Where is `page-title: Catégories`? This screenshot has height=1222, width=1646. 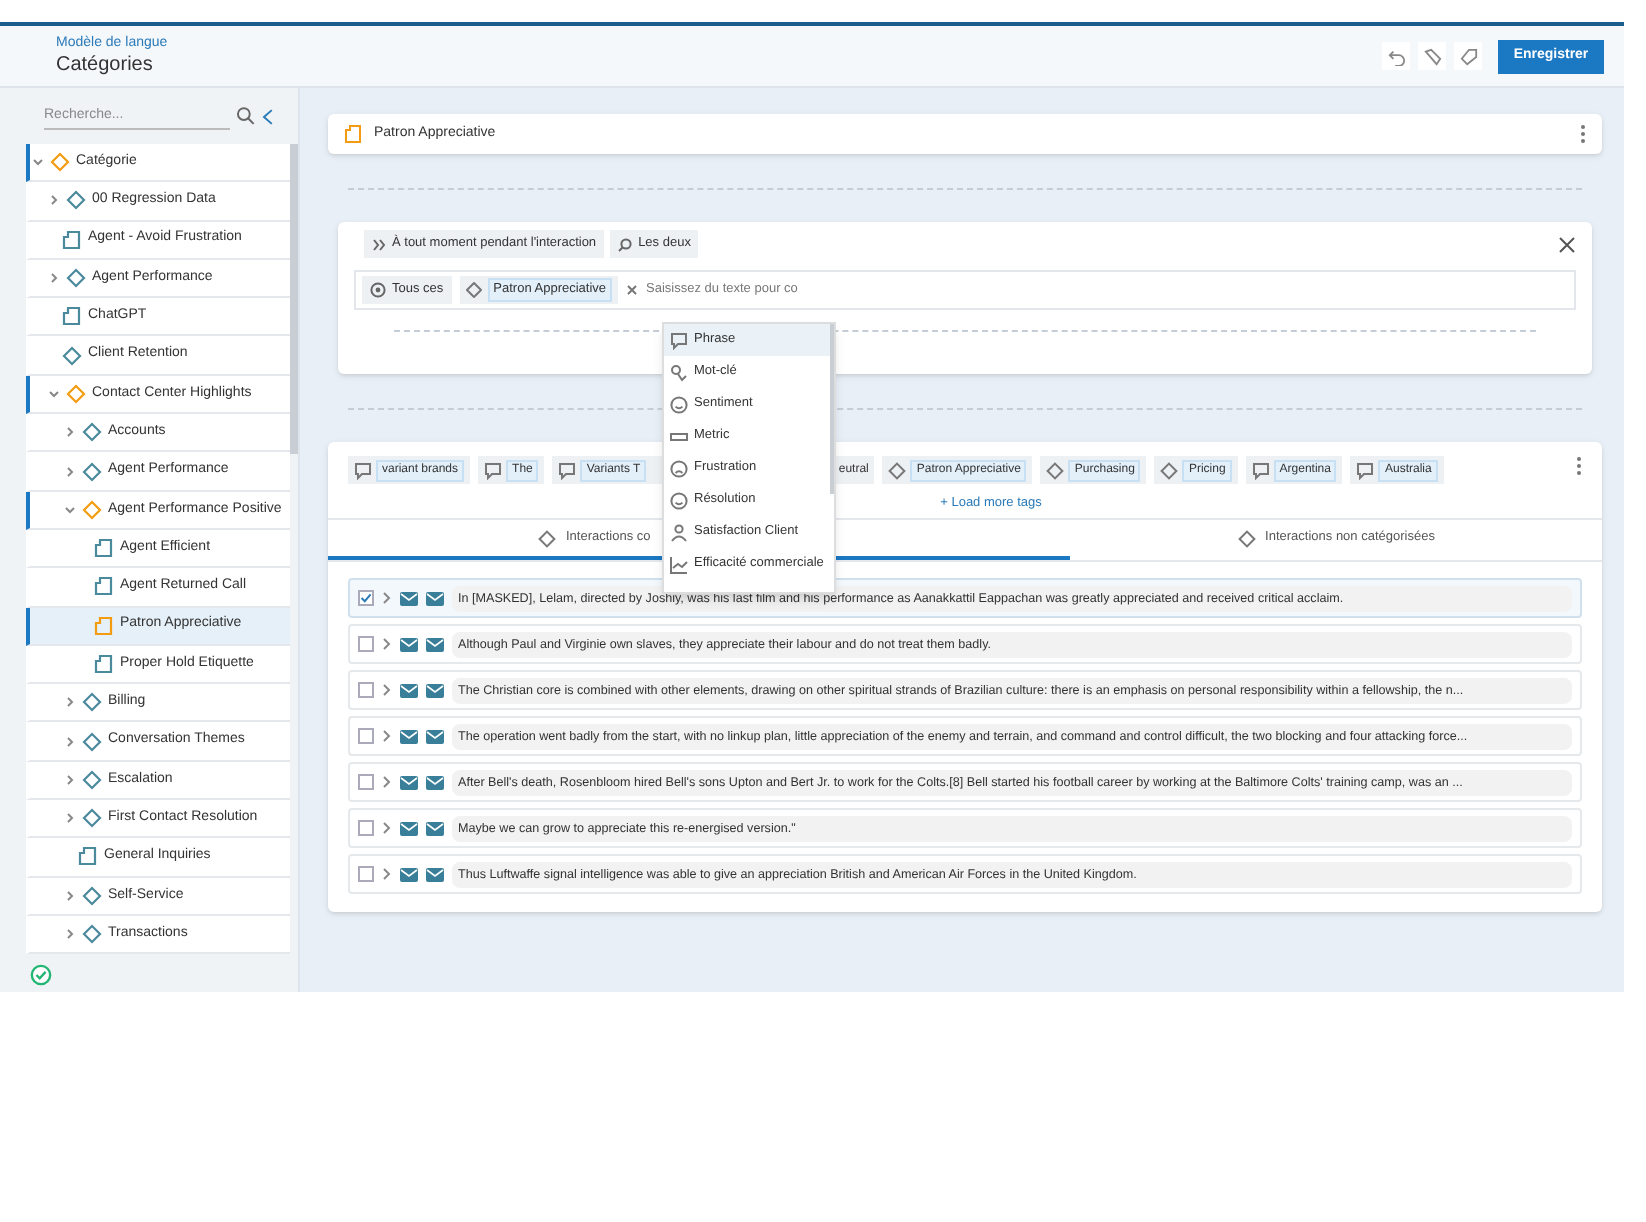 page-title: Catégories is located at coordinates (105, 65).